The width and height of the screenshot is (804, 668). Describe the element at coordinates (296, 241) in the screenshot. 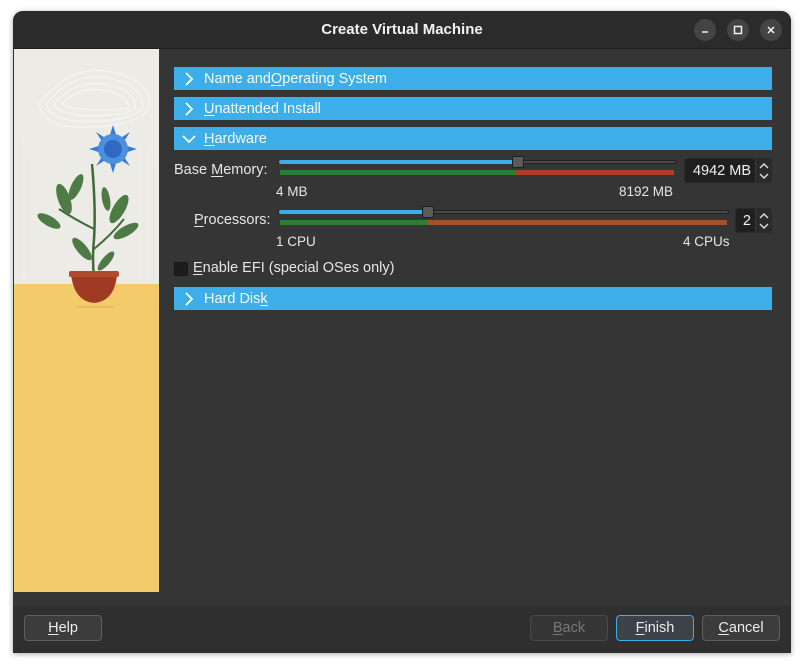

I see `processors-min-label: 1 CPU` at that location.